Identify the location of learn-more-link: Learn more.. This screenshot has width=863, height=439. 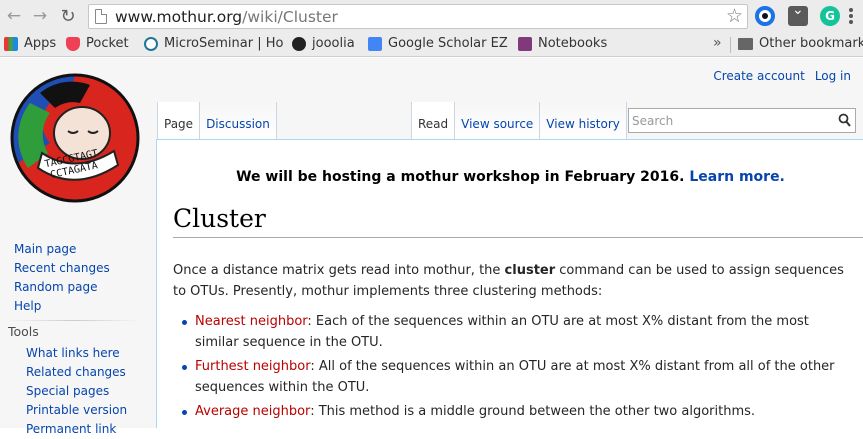
(737, 177).